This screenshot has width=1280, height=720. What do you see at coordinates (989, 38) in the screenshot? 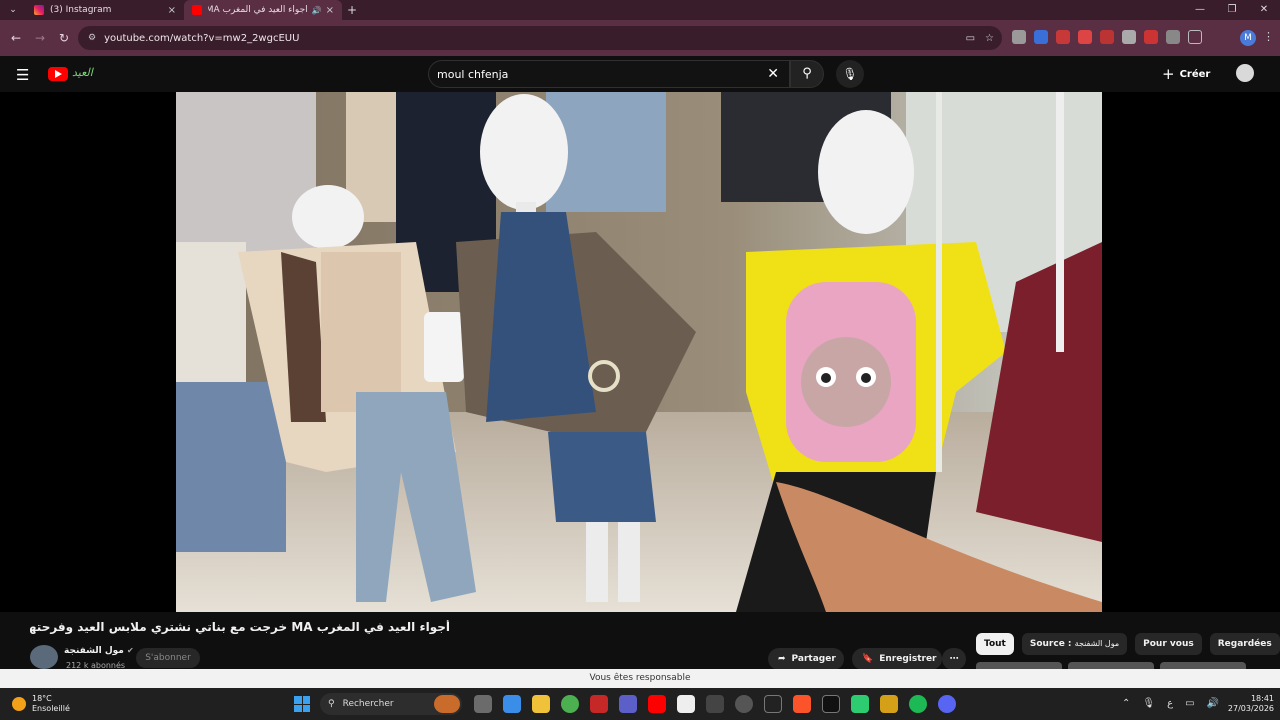
I see `bookmark-star-icon: ☆` at bounding box center [989, 38].